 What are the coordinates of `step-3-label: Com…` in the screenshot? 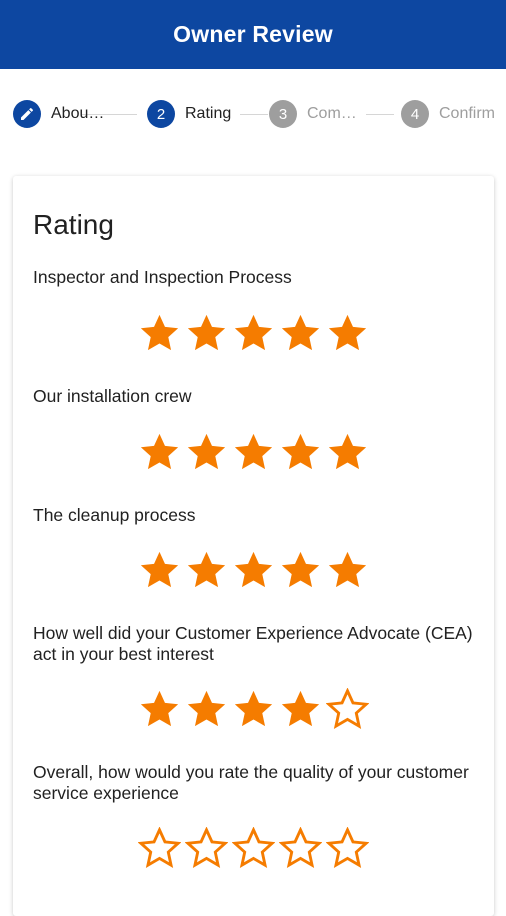 It's located at (332, 113).